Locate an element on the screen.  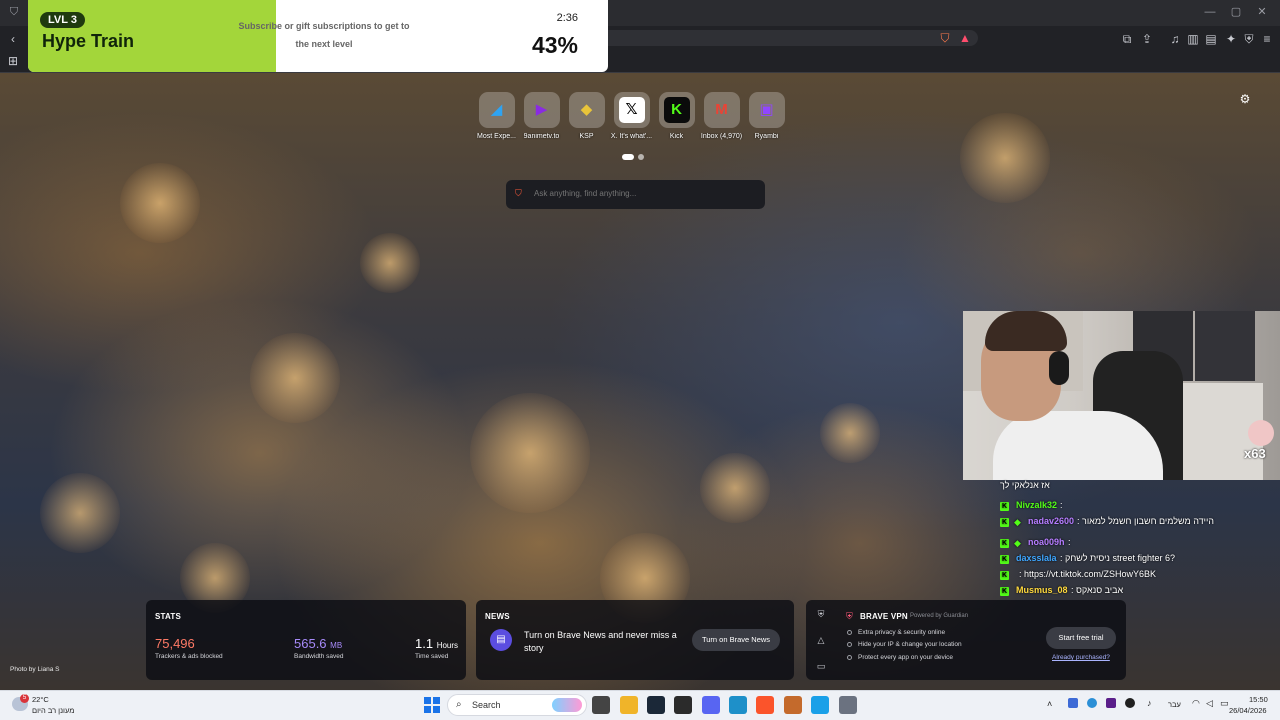
news-icon: ▤ is located at coordinates (501, 640).